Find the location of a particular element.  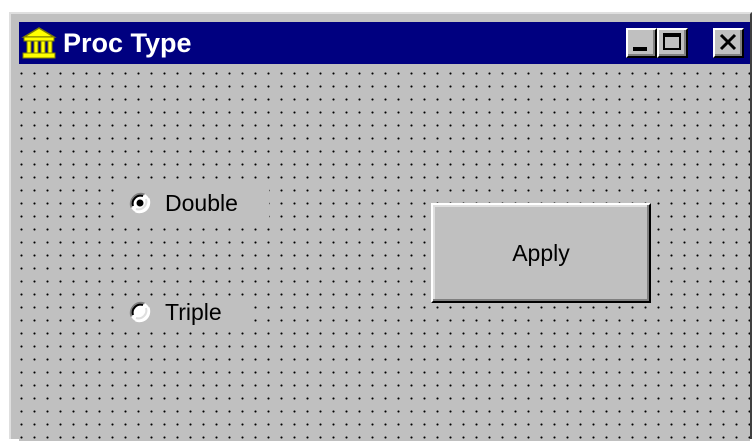

apply-button: Apply is located at coordinates (541, 253).